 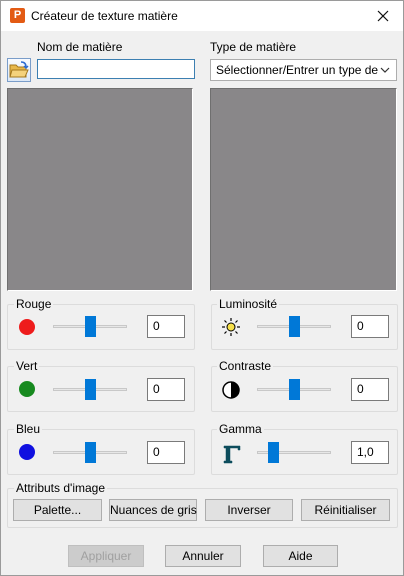 I want to click on material-type-value: Sélectionner/Entrer un type de, so click(x=297, y=70).